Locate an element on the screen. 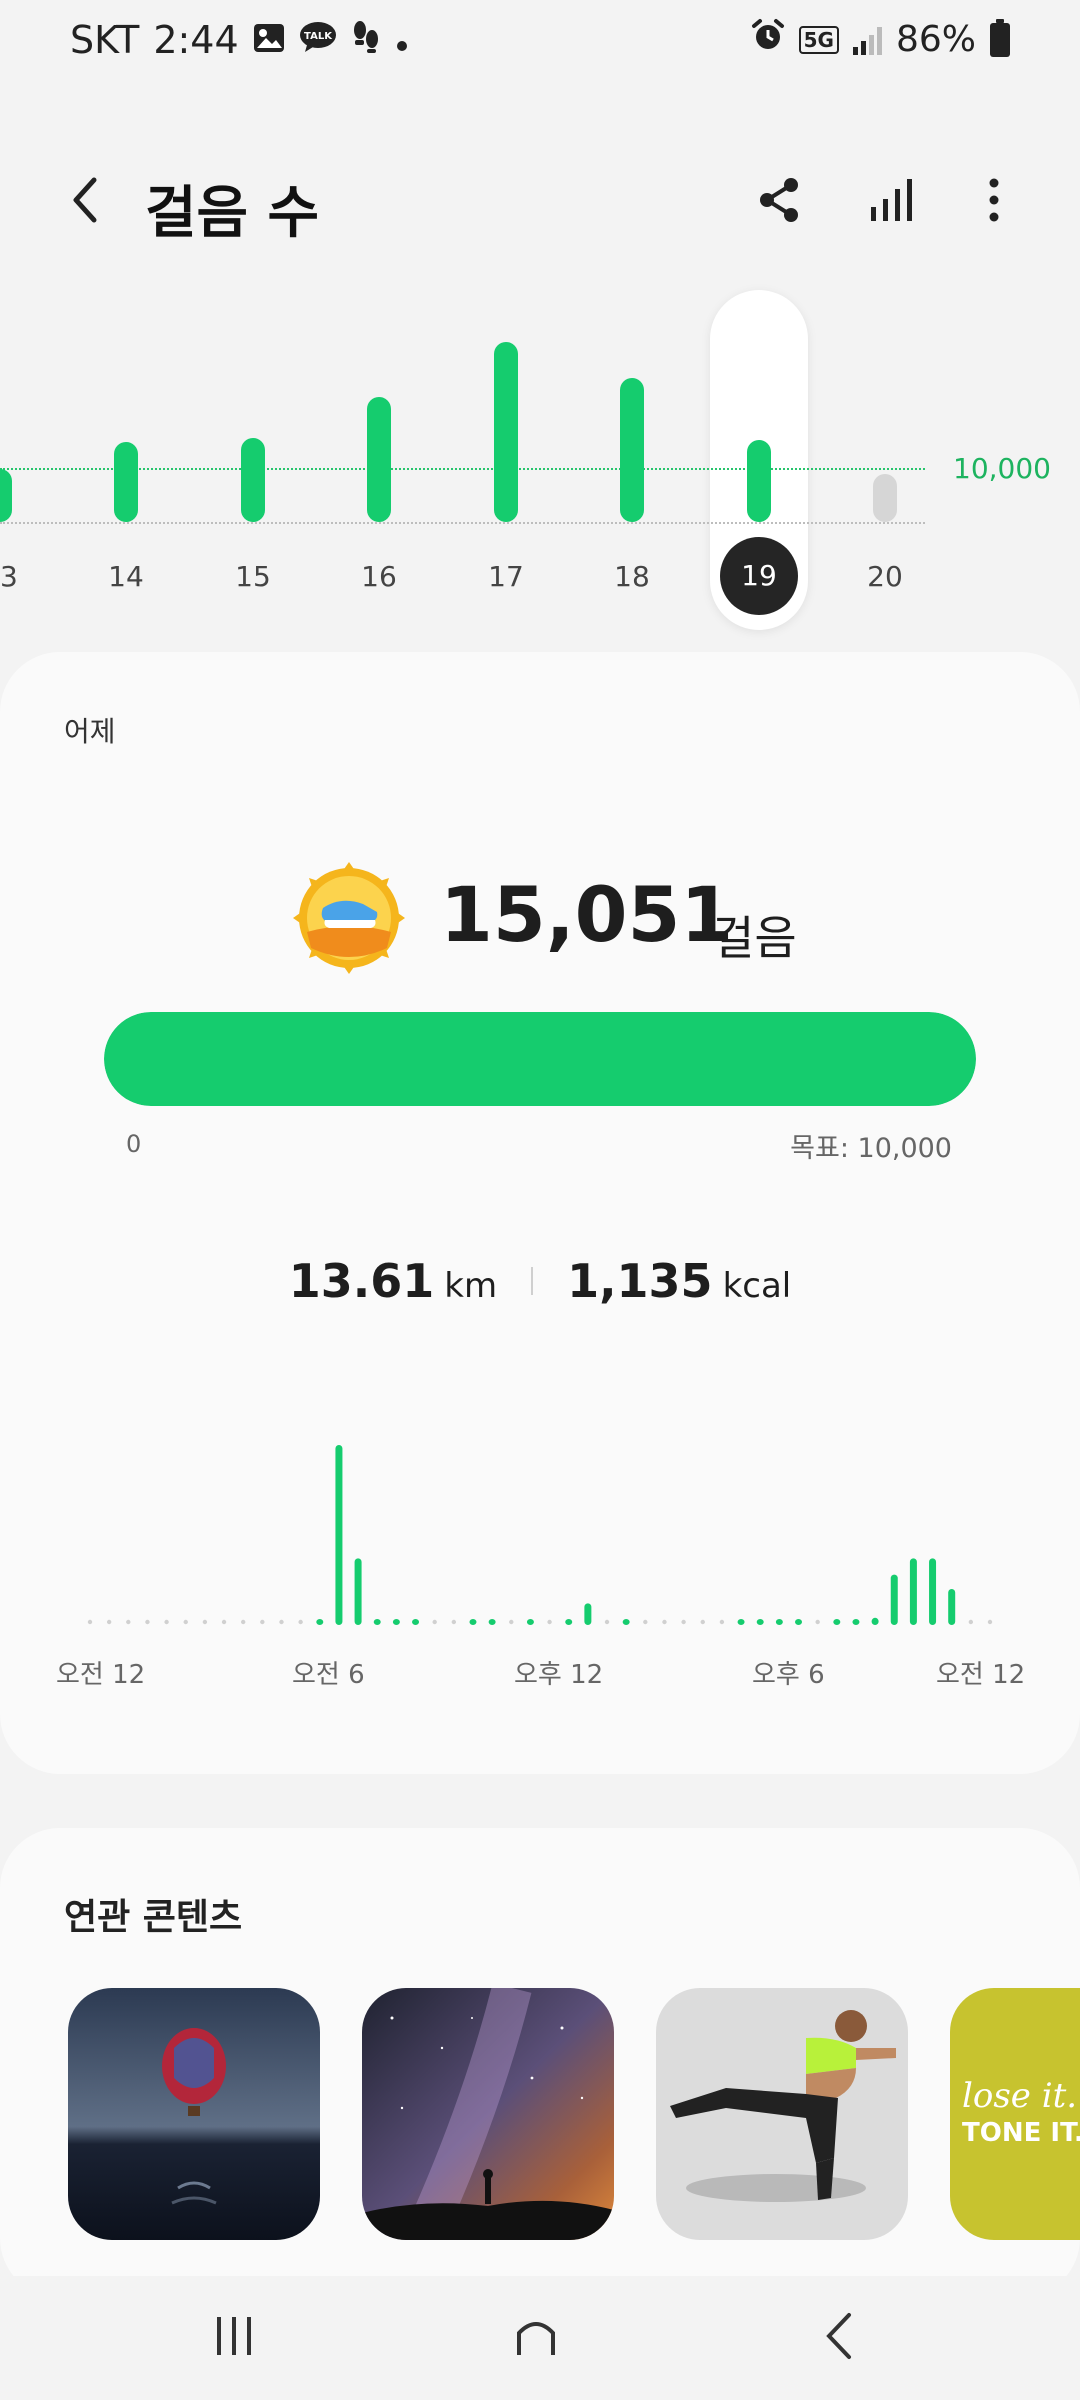 The width and height of the screenshot is (1080, 2400). day-label-13: 13 is located at coordinates (17, 576).